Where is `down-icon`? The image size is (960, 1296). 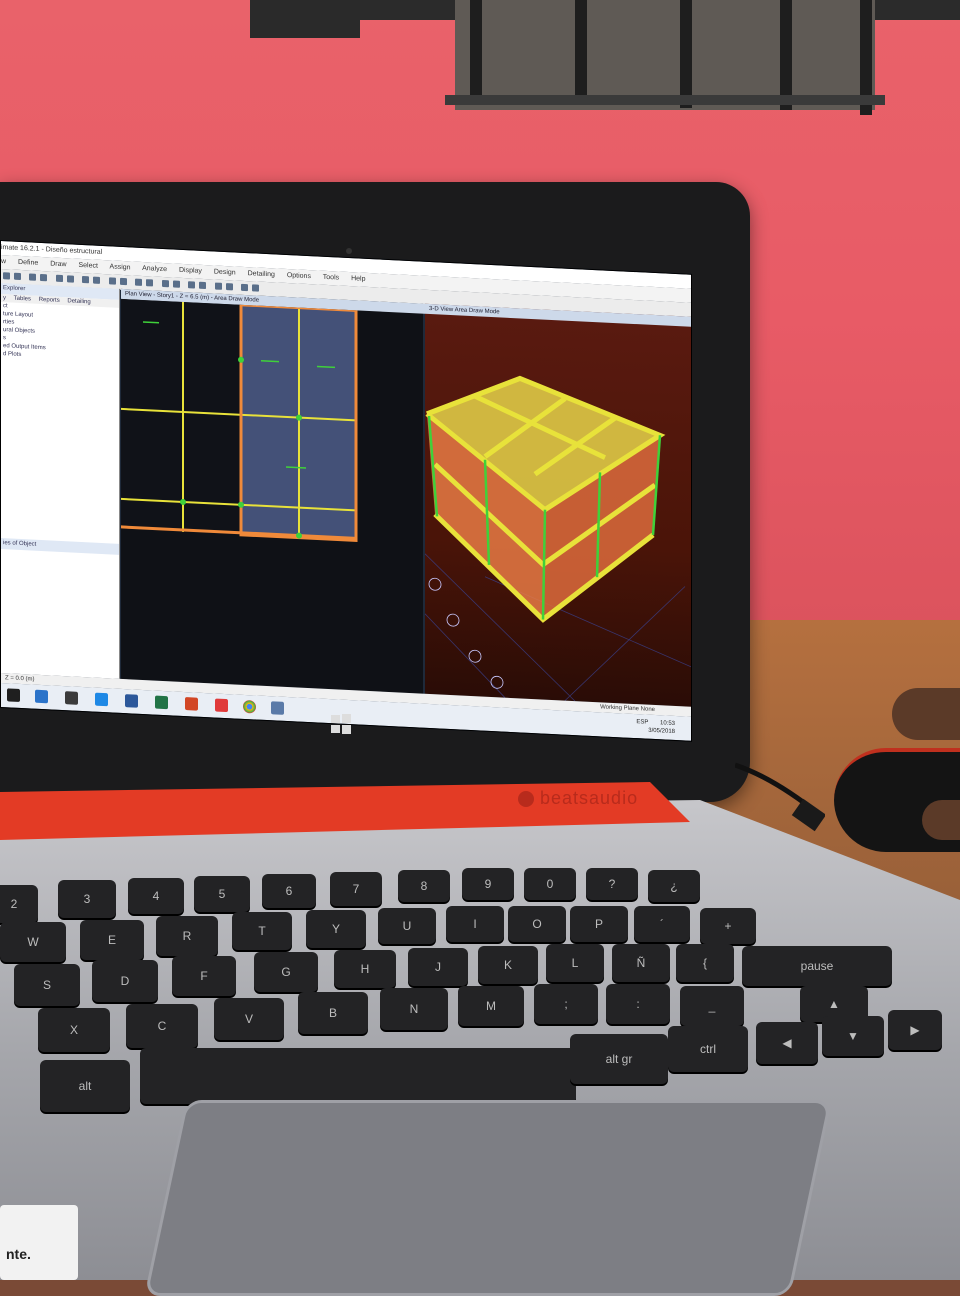
down-icon is located at coordinates (165, 283).